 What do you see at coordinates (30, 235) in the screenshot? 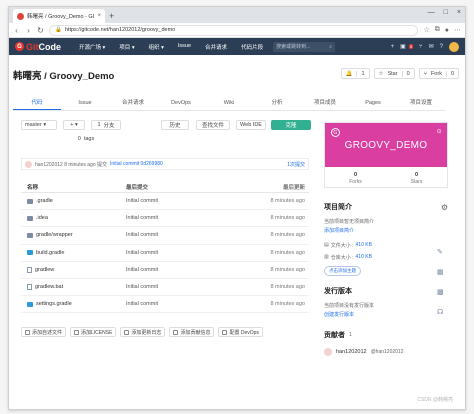
I see `folder-icon` at bounding box center [30, 235].